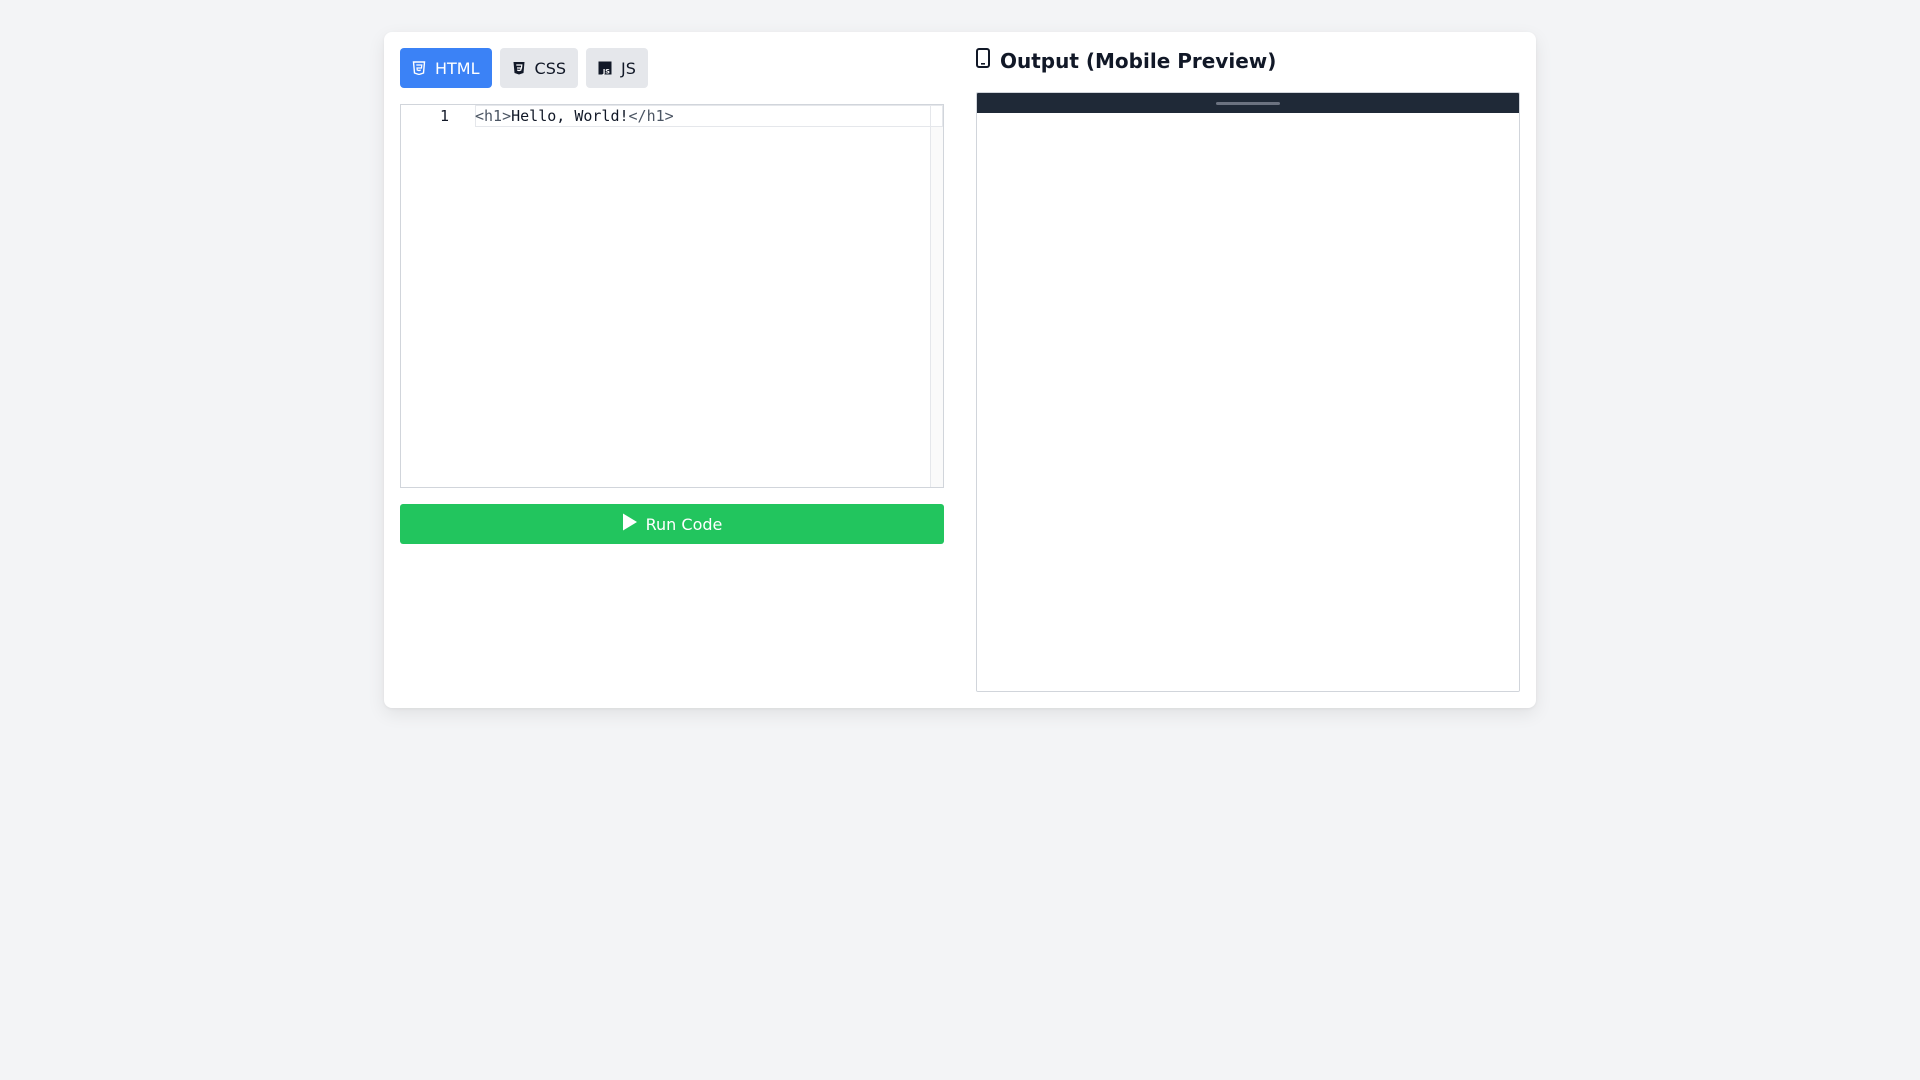  I want to click on tab-html: HTML, so click(446, 68).